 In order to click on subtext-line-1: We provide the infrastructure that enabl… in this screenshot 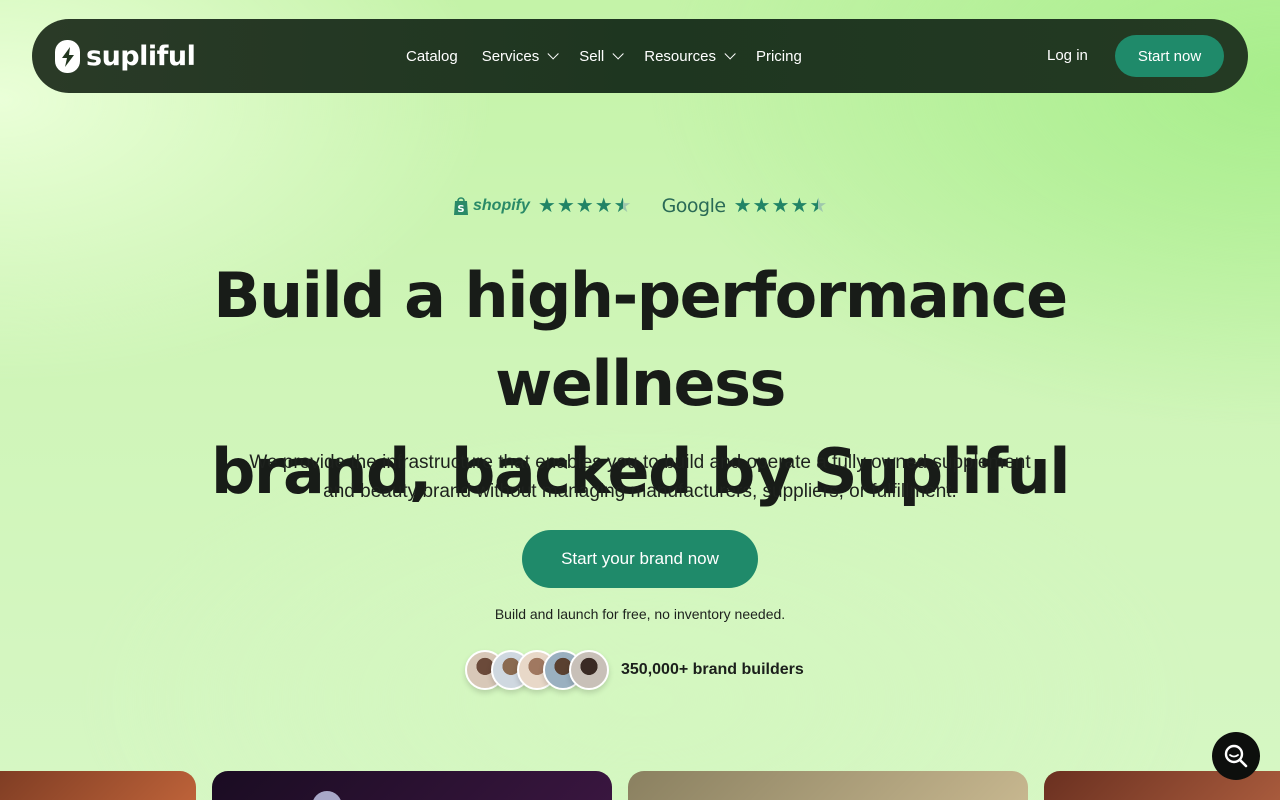, I will do `click(640, 462)`.